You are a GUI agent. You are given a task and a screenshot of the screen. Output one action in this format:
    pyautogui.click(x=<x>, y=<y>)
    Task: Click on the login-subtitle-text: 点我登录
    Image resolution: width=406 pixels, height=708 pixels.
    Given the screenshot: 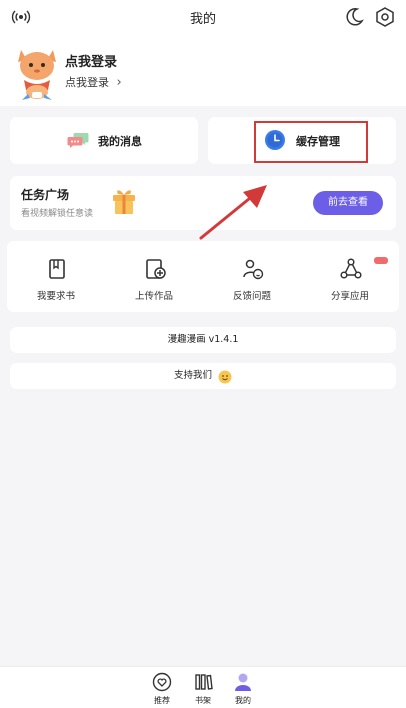 What is the action you would take?
    pyautogui.click(x=87, y=82)
    